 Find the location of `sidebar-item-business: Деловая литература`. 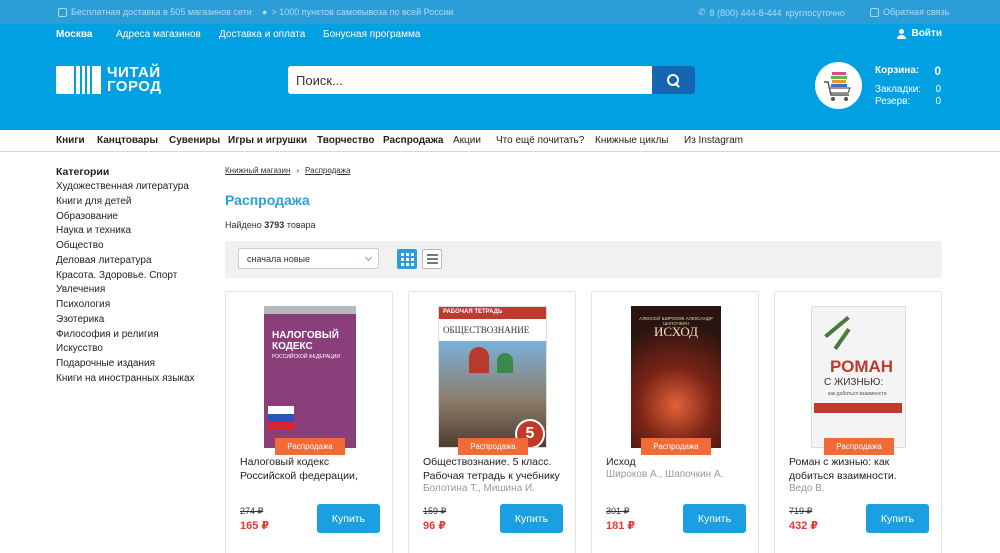

sidebar-item-business: Деловая литература is located at coordinates (136, 261).